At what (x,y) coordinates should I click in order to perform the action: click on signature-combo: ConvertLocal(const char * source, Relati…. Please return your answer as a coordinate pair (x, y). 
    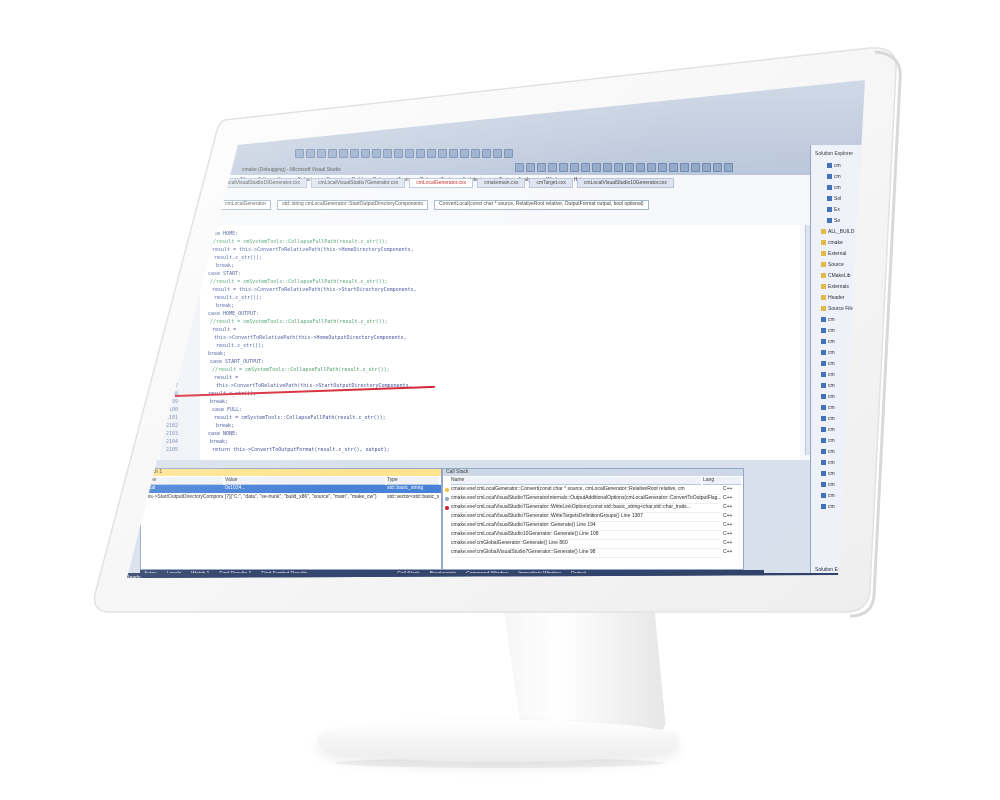
    Looking at the image, I should click on (541, 205).